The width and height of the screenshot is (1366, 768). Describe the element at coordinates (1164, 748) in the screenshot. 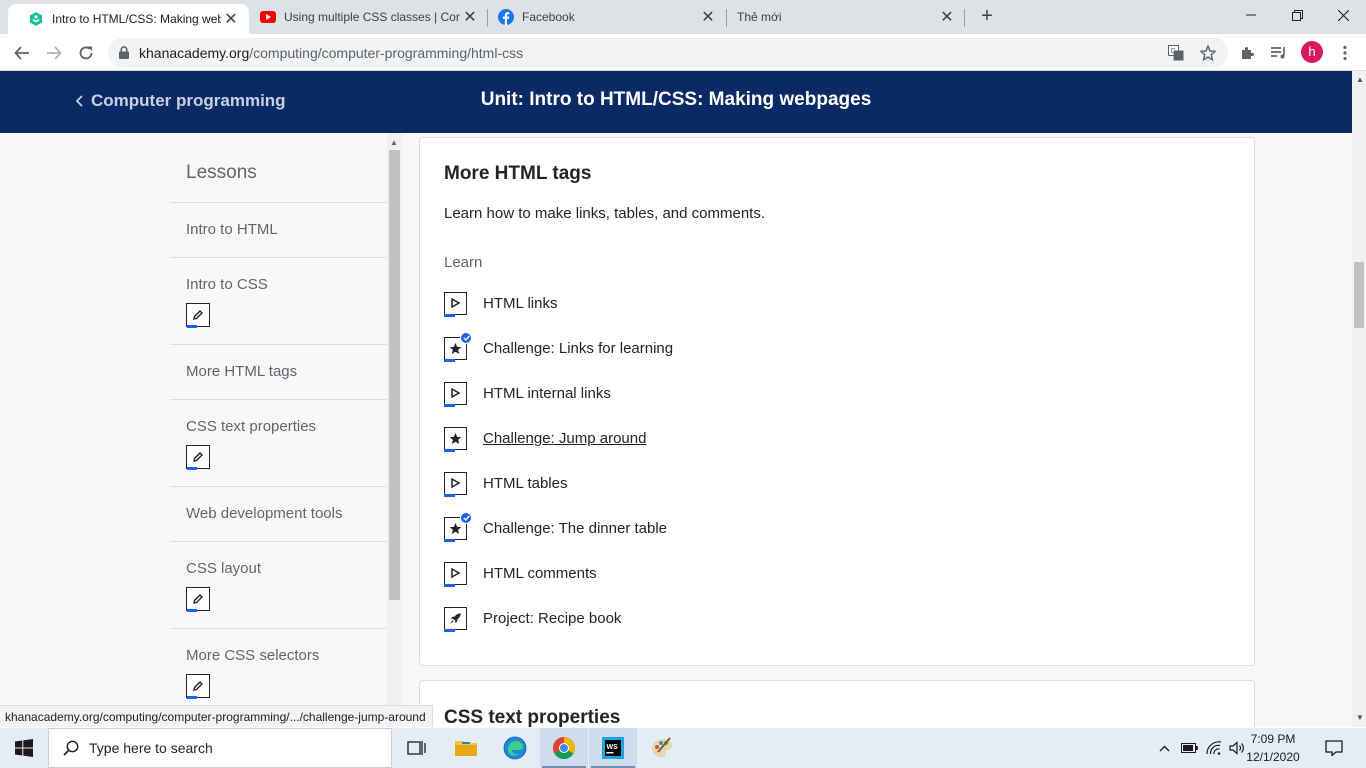

I see `show-hidden-icons-button` at that location.